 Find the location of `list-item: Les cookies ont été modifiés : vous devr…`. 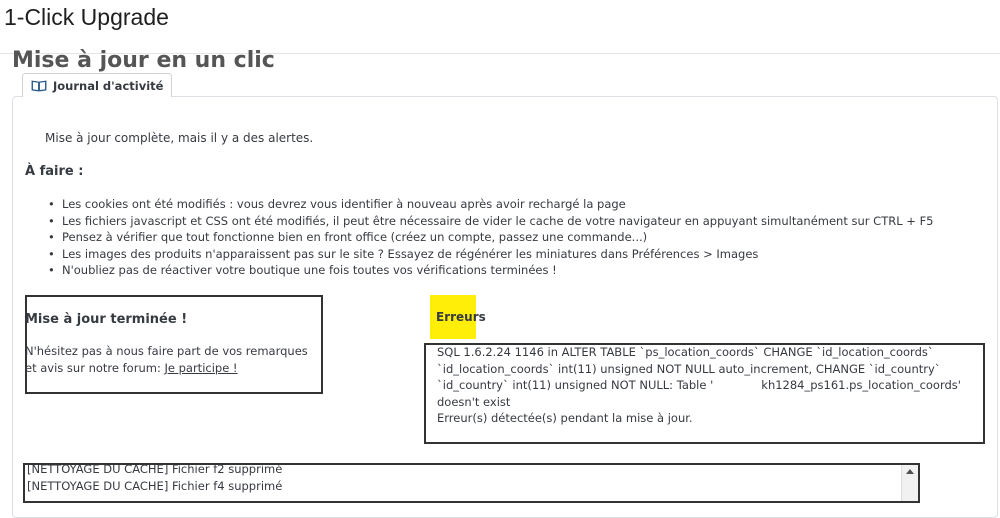

list-item: Les cookies ont été modifiés : vous devr… is located at coordinates (491, 204).